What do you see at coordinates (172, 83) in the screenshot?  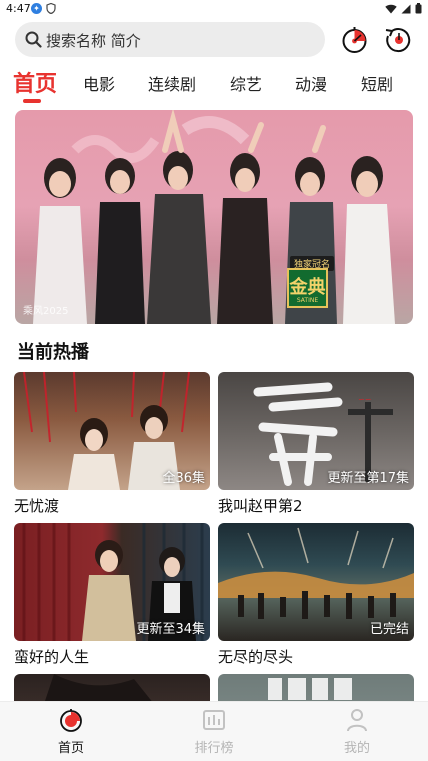 I see `tab-series: 连续剧` at bounding box center [172, 83].